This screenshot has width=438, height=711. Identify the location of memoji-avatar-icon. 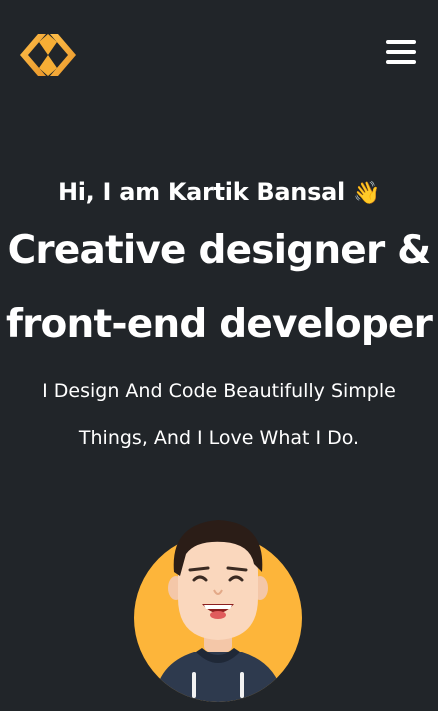
(219, 609).